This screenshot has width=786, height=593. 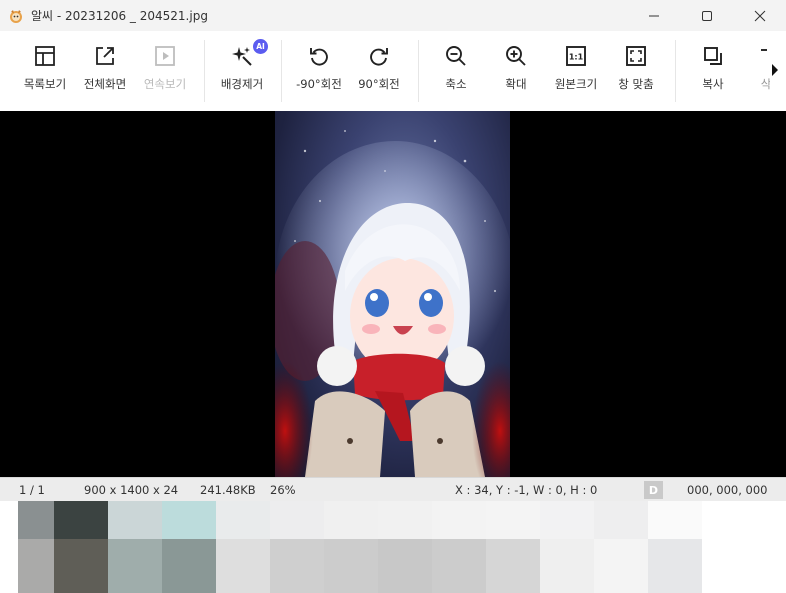 I want to click on file-size: 241.48KB, so click(x=228, y=490).